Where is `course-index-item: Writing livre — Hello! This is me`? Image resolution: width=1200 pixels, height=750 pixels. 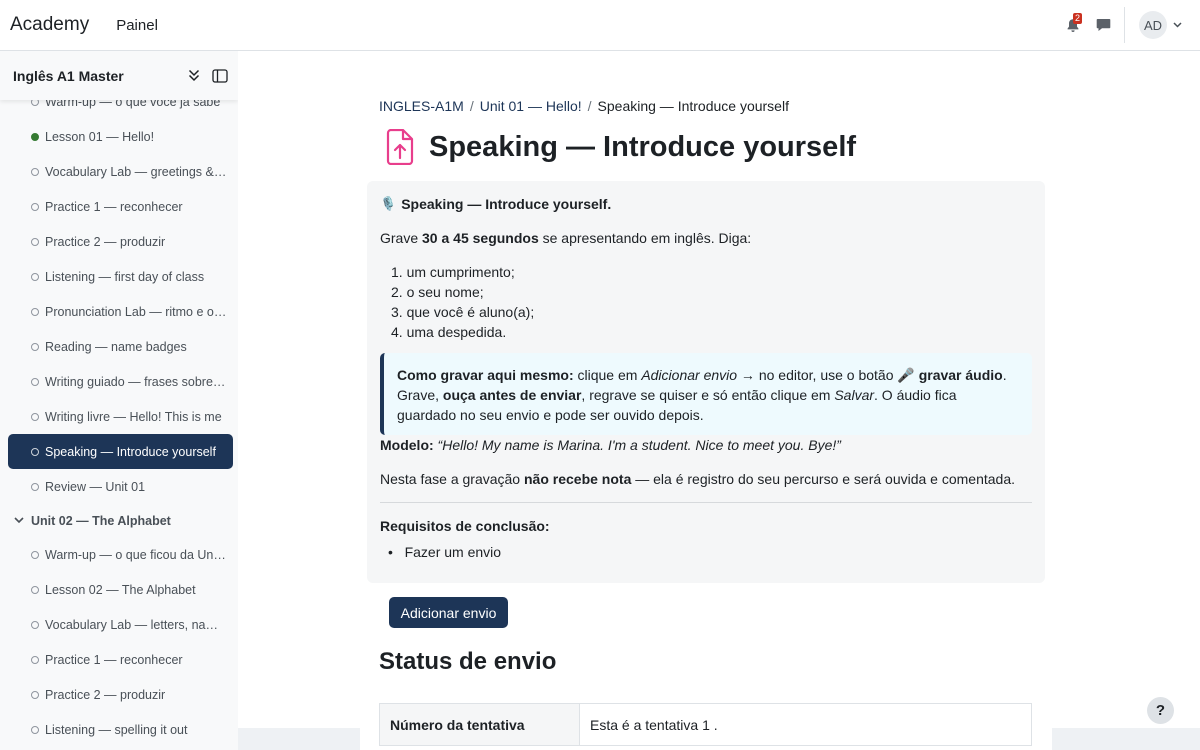
course-index-item: Writing livre — Hello! This is me is located at coordinates (119, 416).